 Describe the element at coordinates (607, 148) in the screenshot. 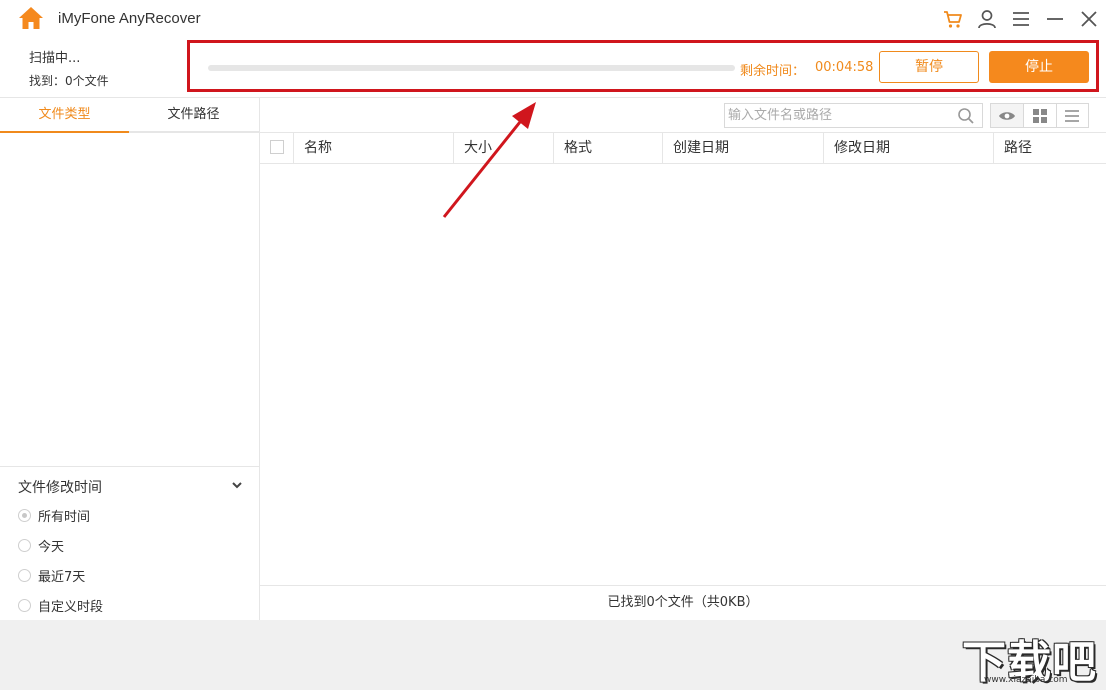

I see `column-header-format: 格式` at that location.